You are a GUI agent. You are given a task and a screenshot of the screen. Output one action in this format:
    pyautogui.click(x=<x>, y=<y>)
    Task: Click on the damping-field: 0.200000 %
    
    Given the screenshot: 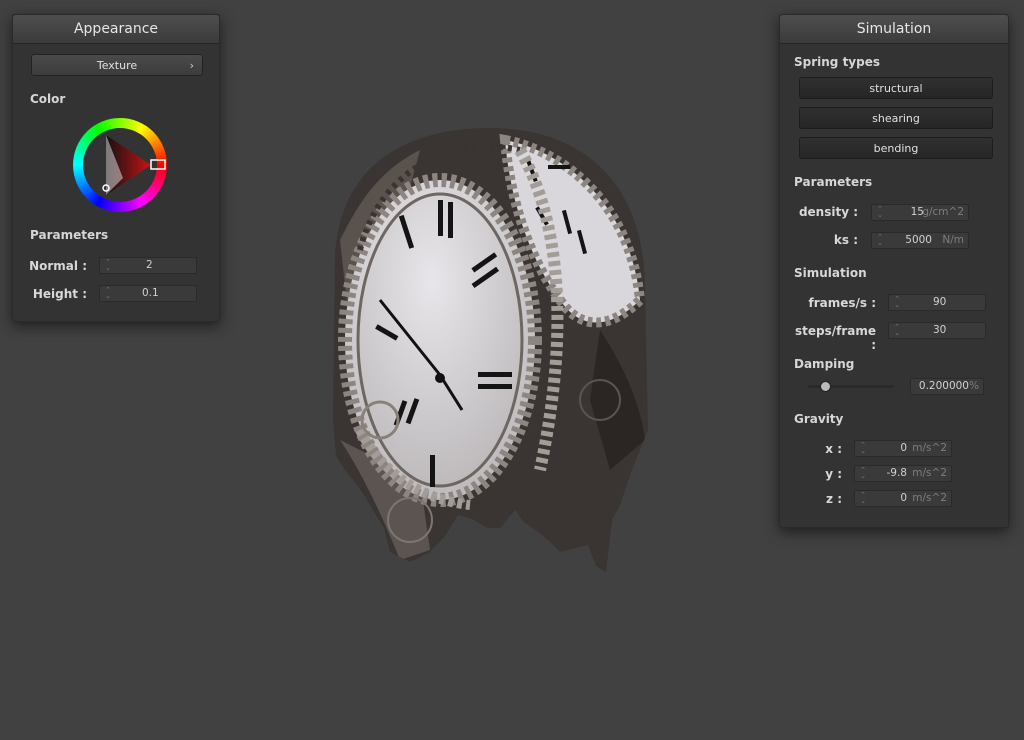 What is the action you would take?
    pyautogui.click(x=947, y=386)
    